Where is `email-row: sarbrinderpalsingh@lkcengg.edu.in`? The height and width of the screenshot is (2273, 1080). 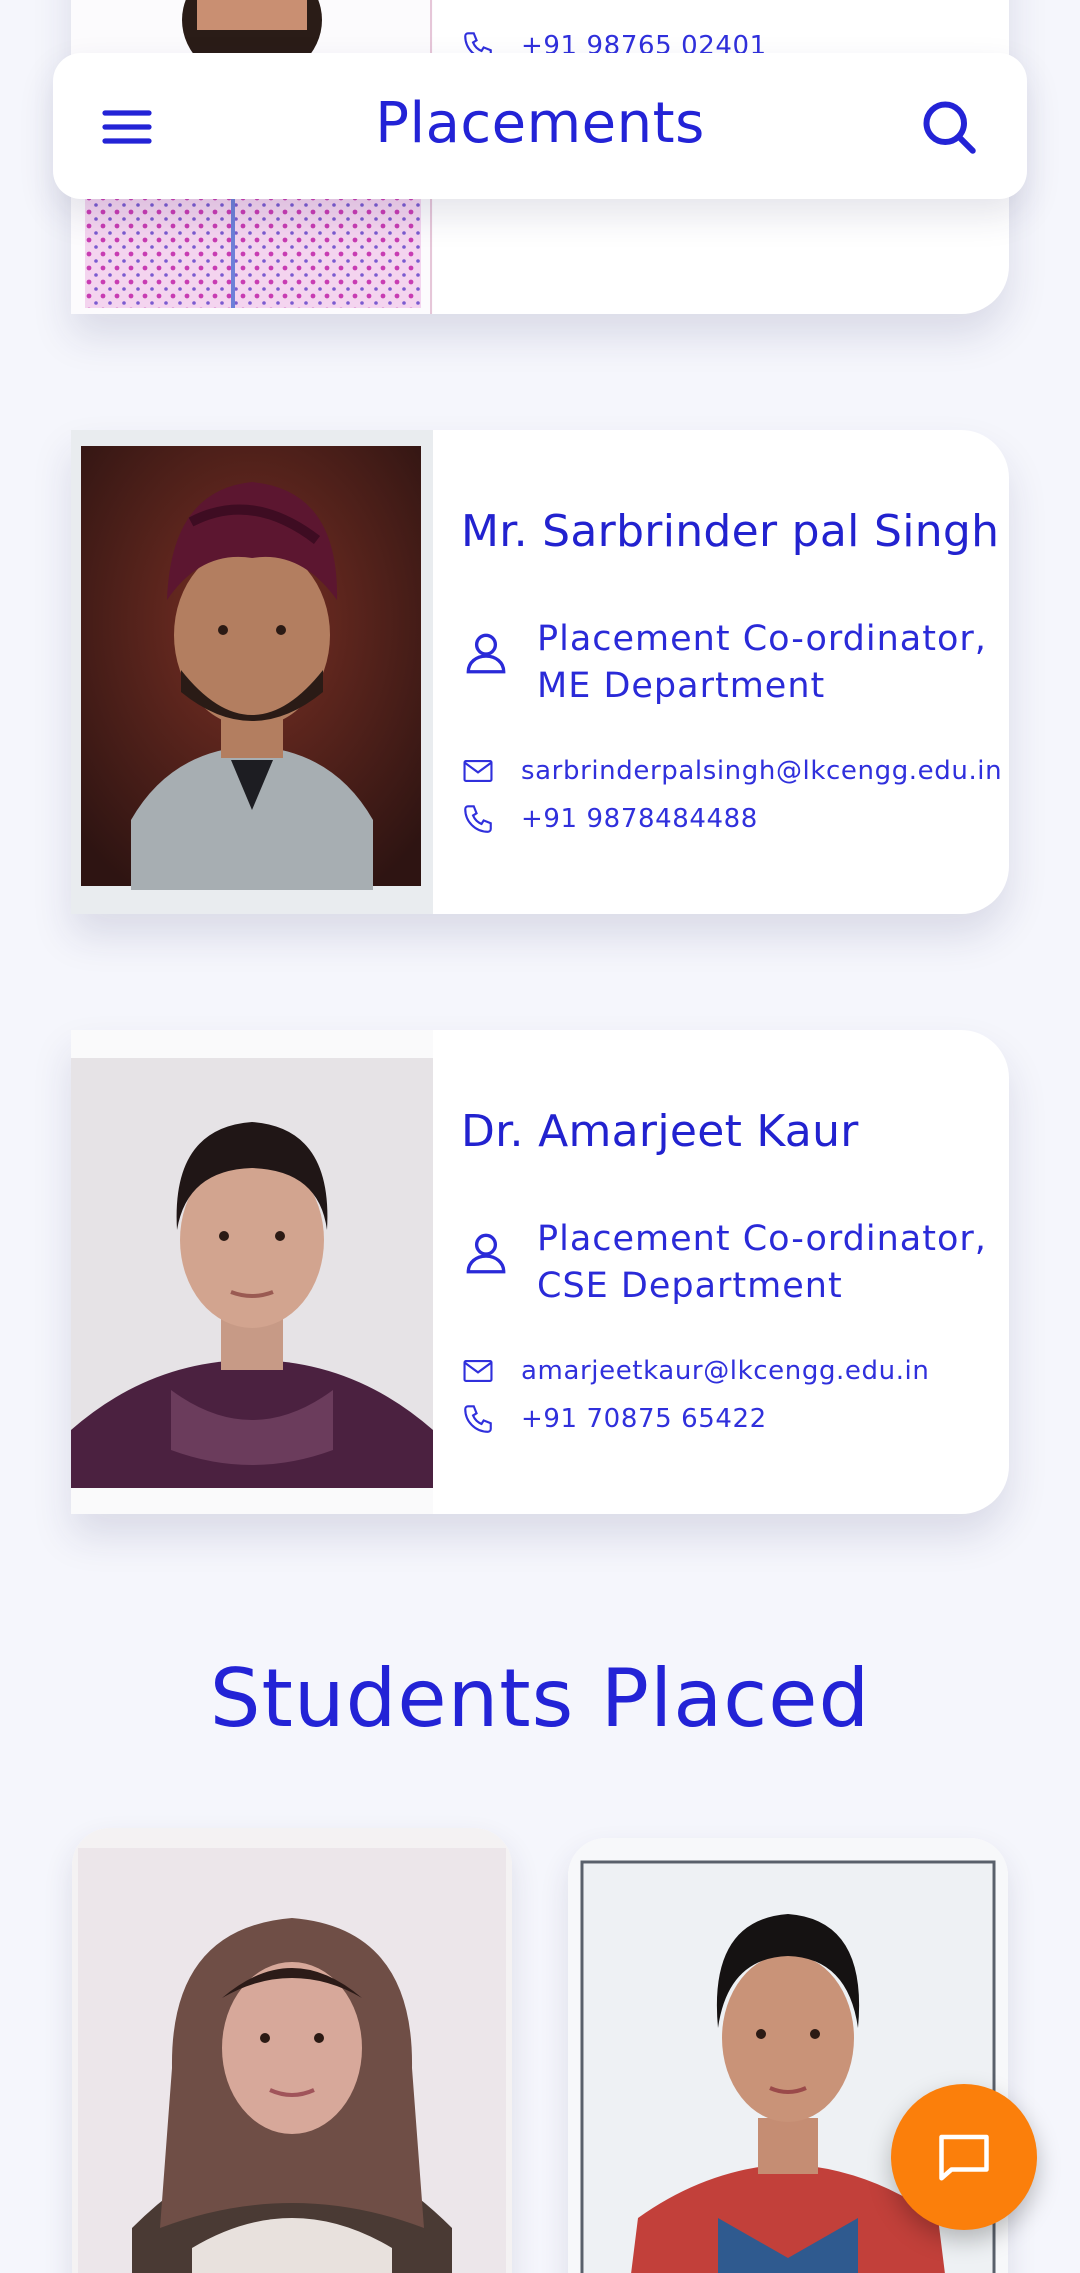
email-row: sarbrinderpalsingh@lkcengg.edu.in is located at coordinates (731, 771).